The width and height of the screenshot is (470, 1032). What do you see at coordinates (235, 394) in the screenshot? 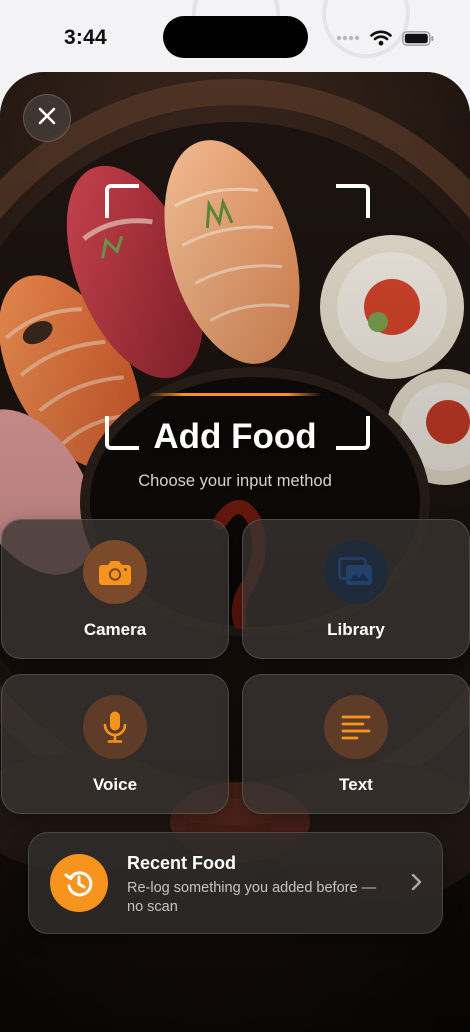
I see `scan-line` at bounding box center [235, 394].